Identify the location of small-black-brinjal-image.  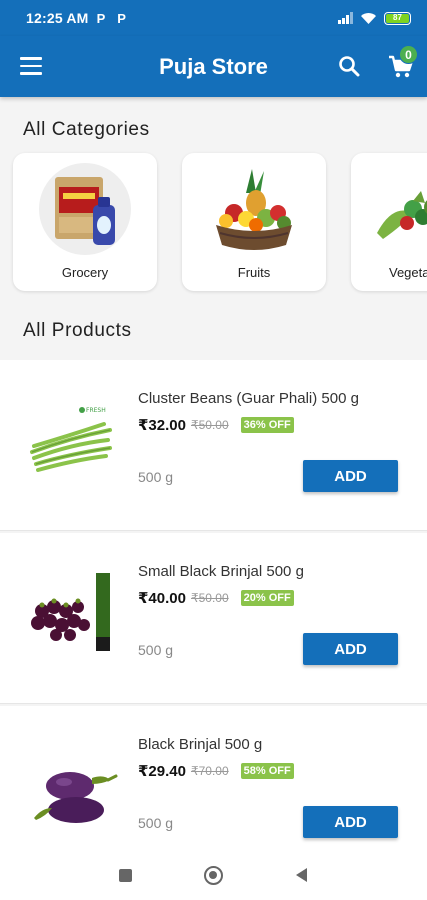
(70, 612).